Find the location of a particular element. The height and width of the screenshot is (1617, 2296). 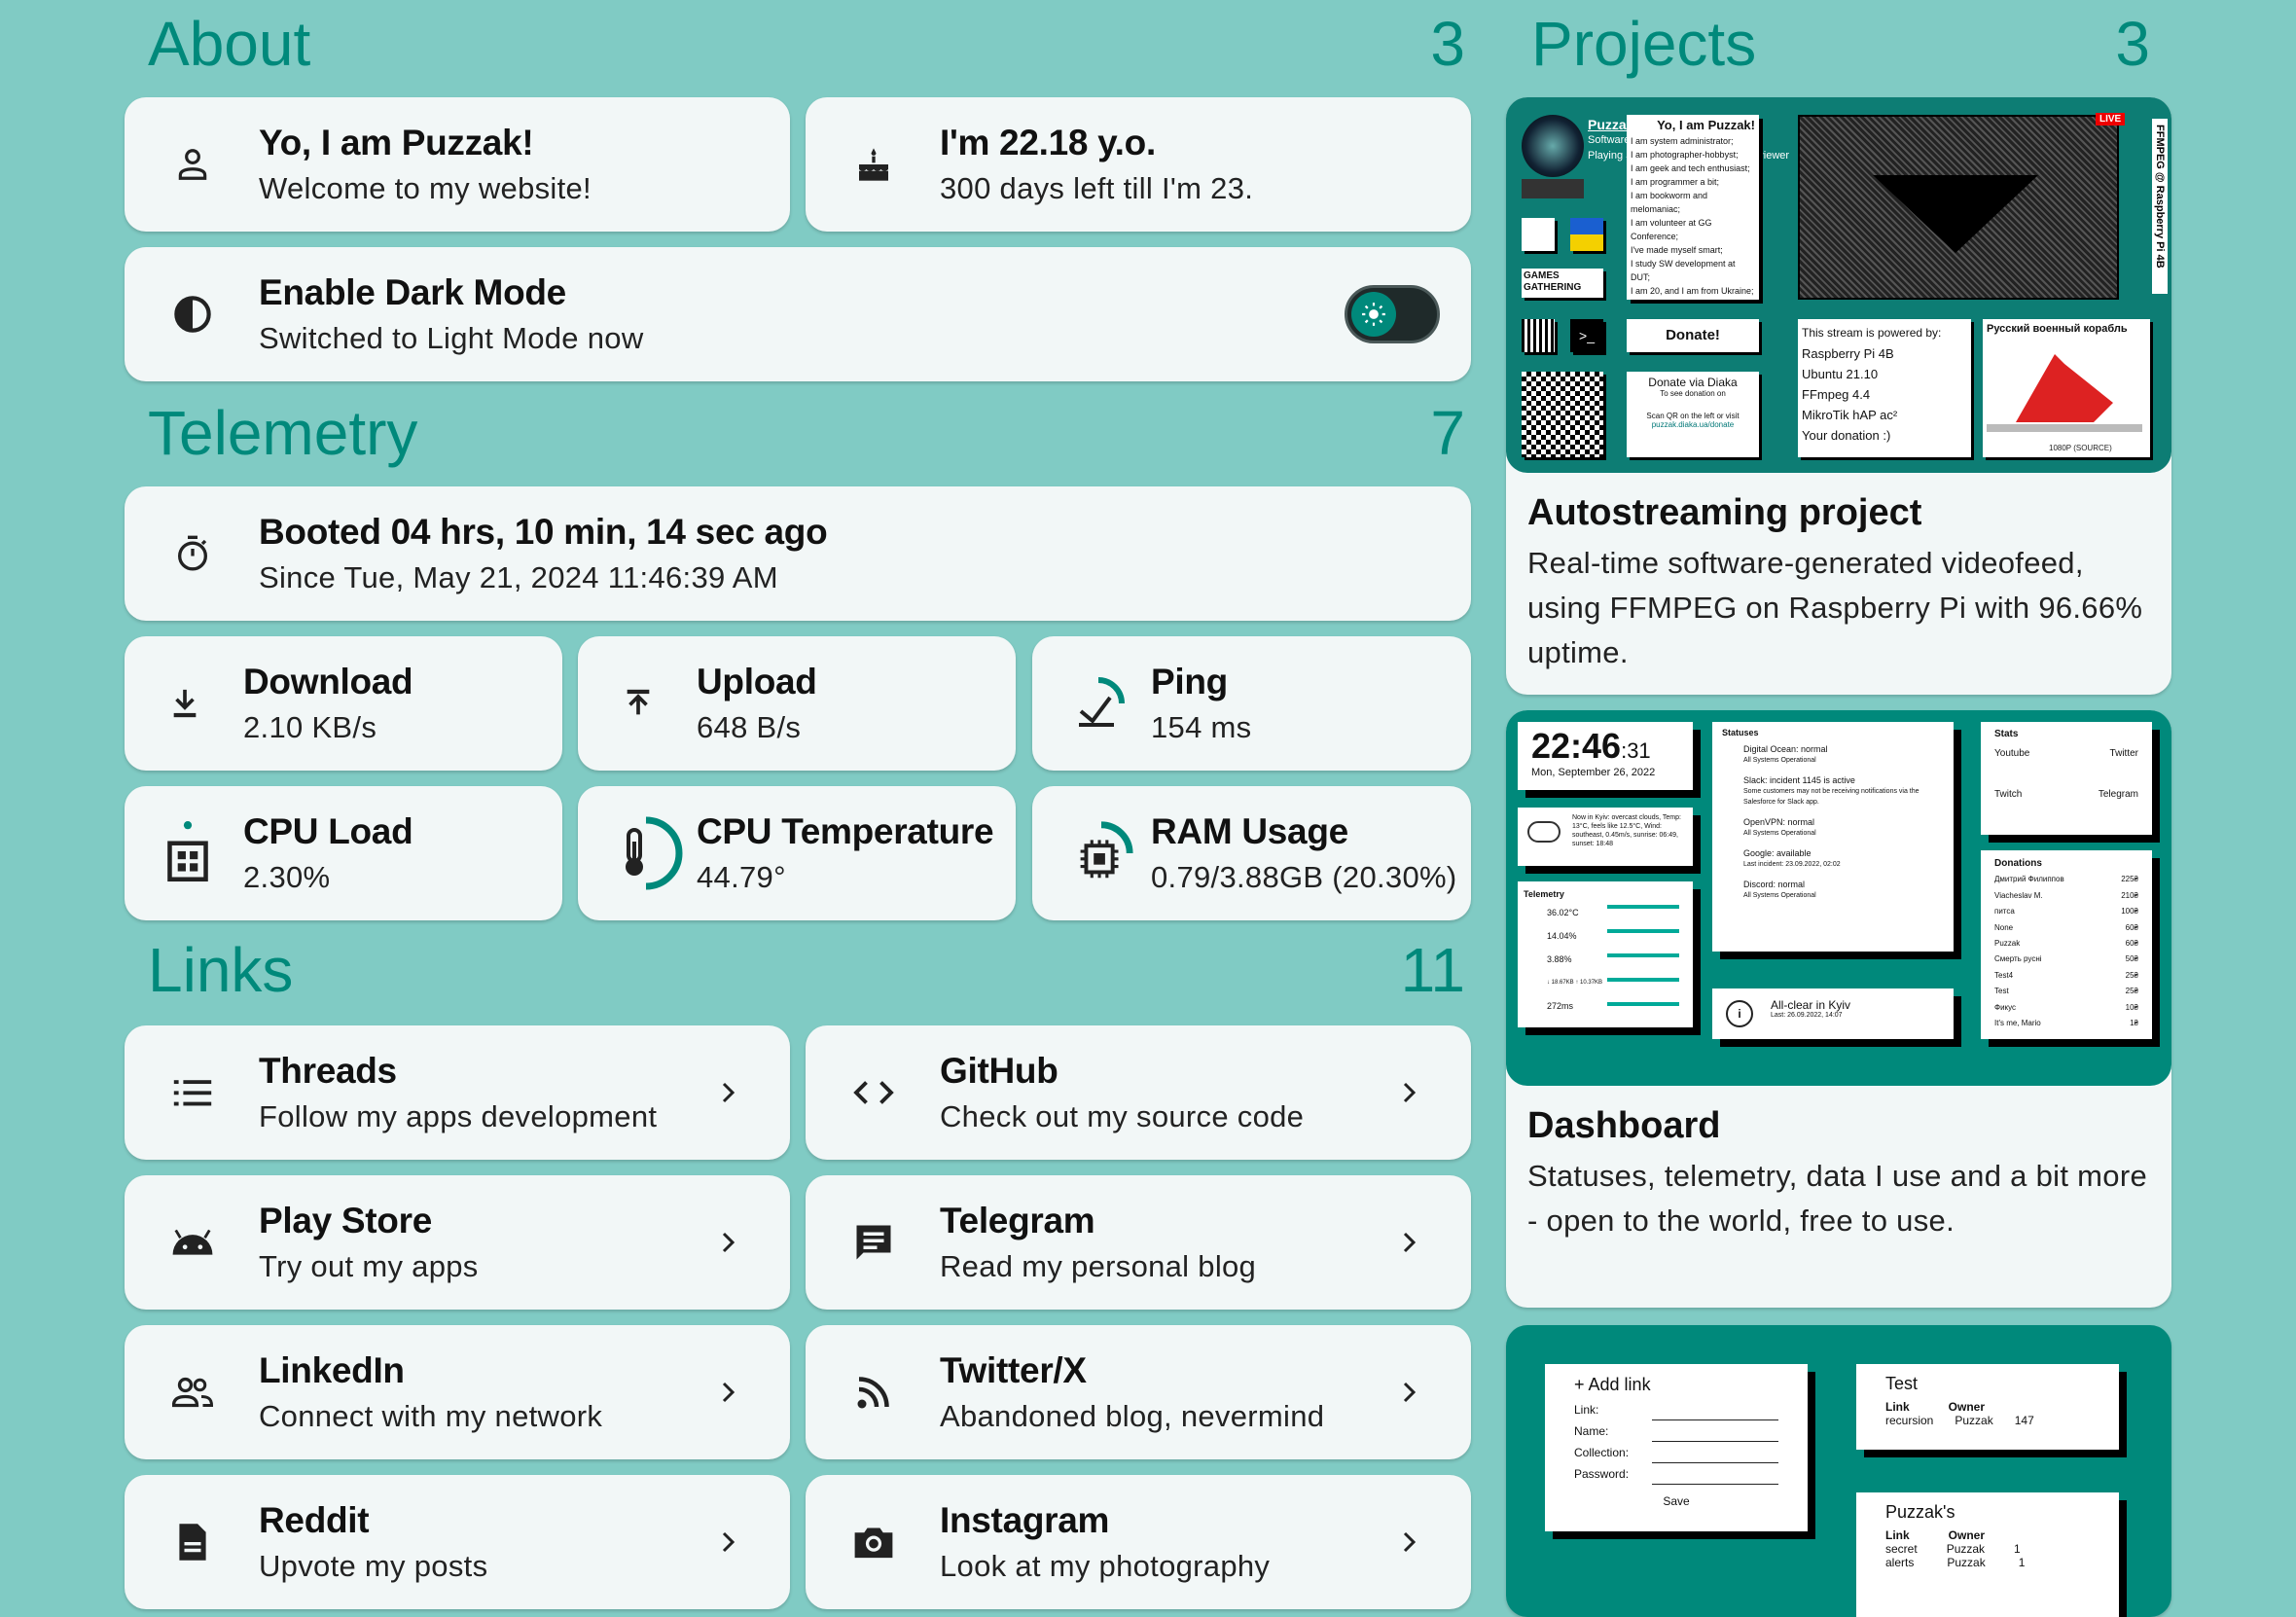

about-intro-card: Yo, I am Puzzak! Welcome to my website! is located at coordinates (457, 164).